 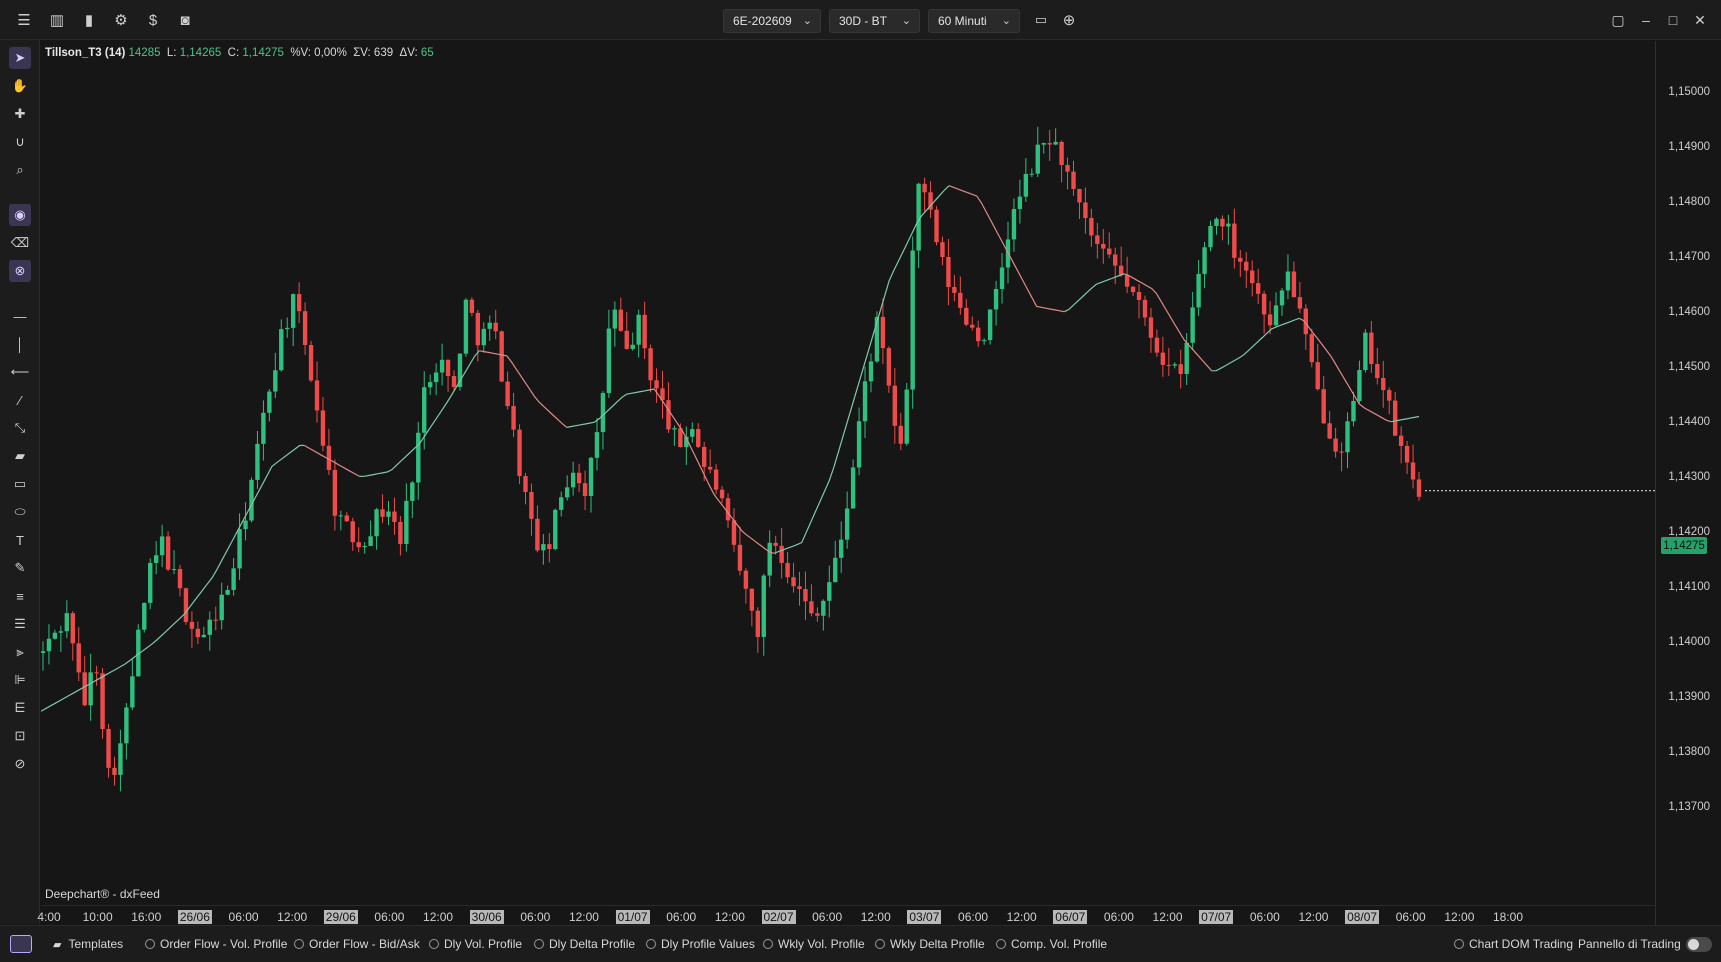 What do you see at coordinates (24, 20) in the screenshot?
I see `menu-icon: ☰` at bounding box center [24, 20].